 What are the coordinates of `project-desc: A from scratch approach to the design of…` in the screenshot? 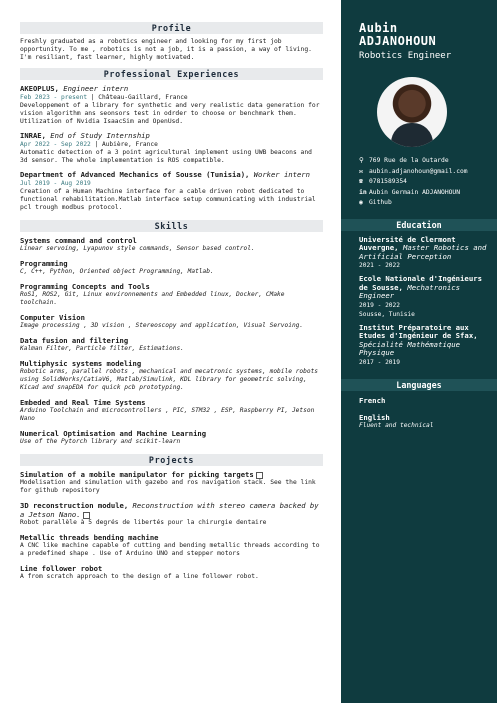 It's located at (139, 576).